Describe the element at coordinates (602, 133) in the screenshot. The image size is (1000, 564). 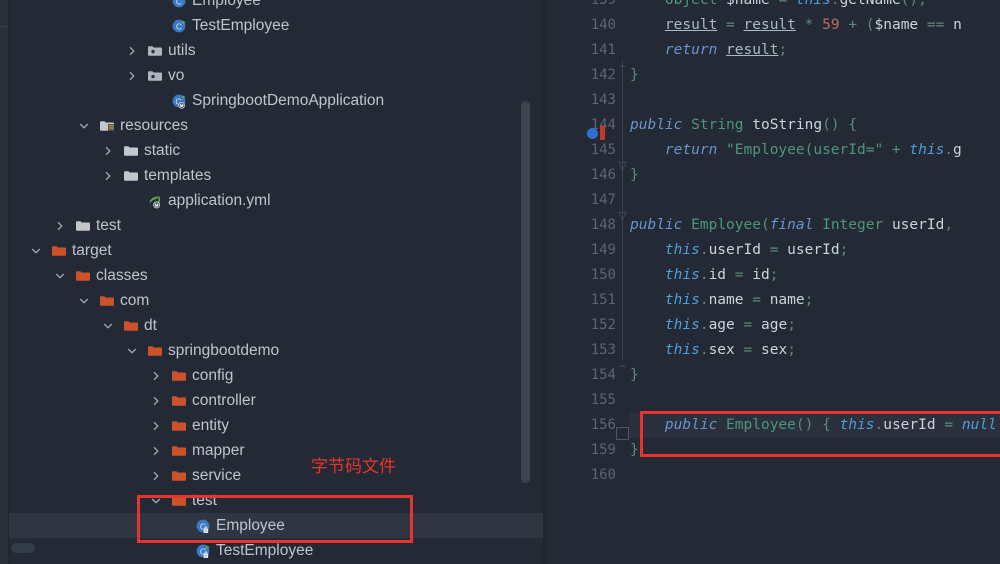
I see `bookmark-icon` at that location.